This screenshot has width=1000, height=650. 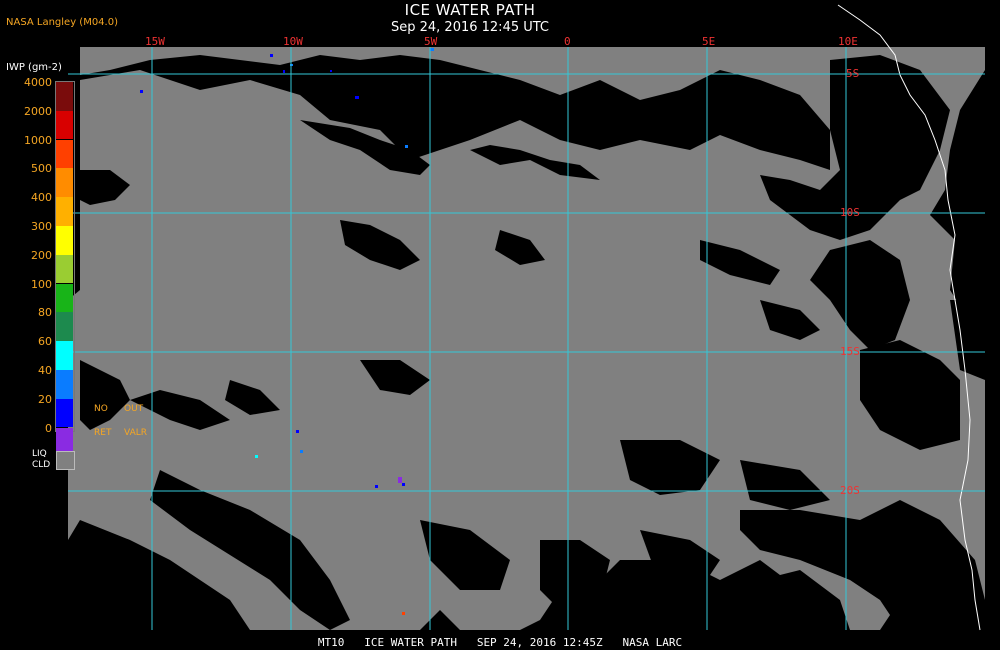 I want to click on legend-label-500: 500, so click(x=41, y=169).